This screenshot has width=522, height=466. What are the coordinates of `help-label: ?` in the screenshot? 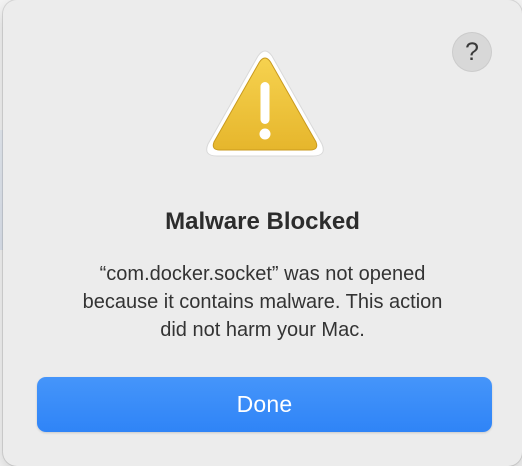 It's located at (472, 51).